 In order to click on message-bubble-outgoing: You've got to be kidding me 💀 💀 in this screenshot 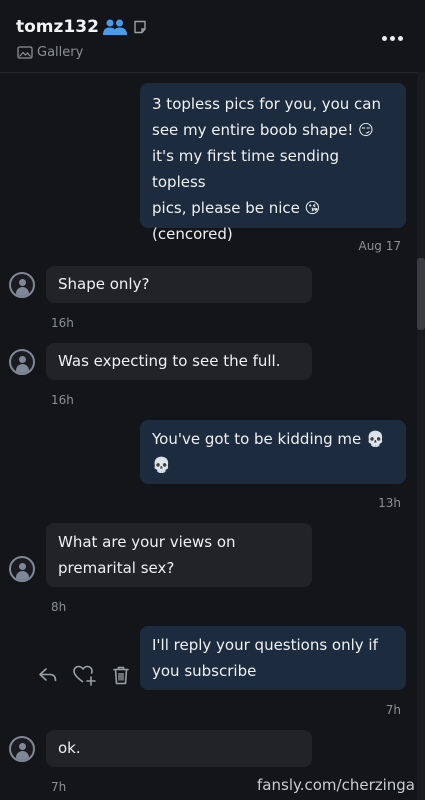, I will do `click(273, 452)`.